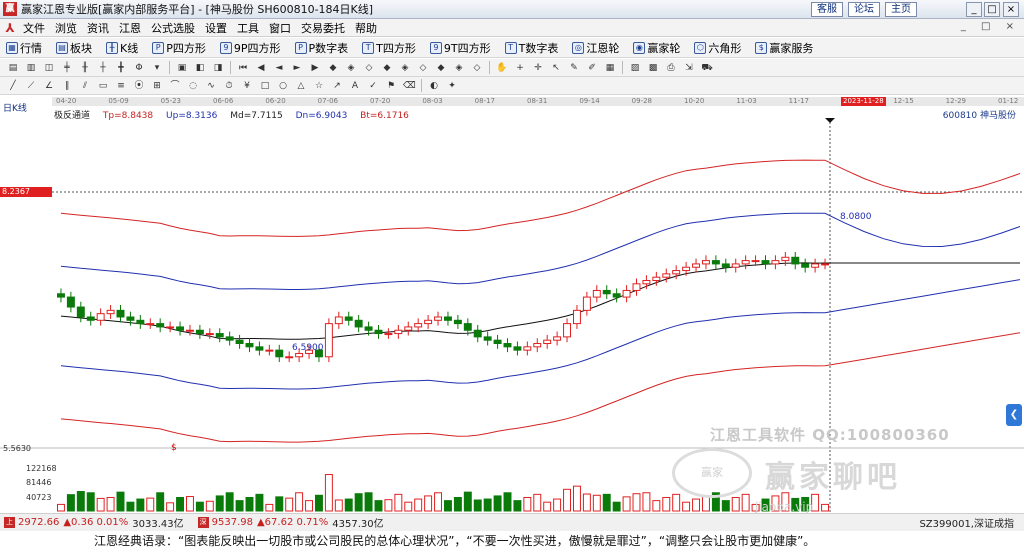 This screenshot has height=551, width=1024. Describe the element at coordinates (635, 68) in the screenshot. I see `image-icon: ▨` at that location.